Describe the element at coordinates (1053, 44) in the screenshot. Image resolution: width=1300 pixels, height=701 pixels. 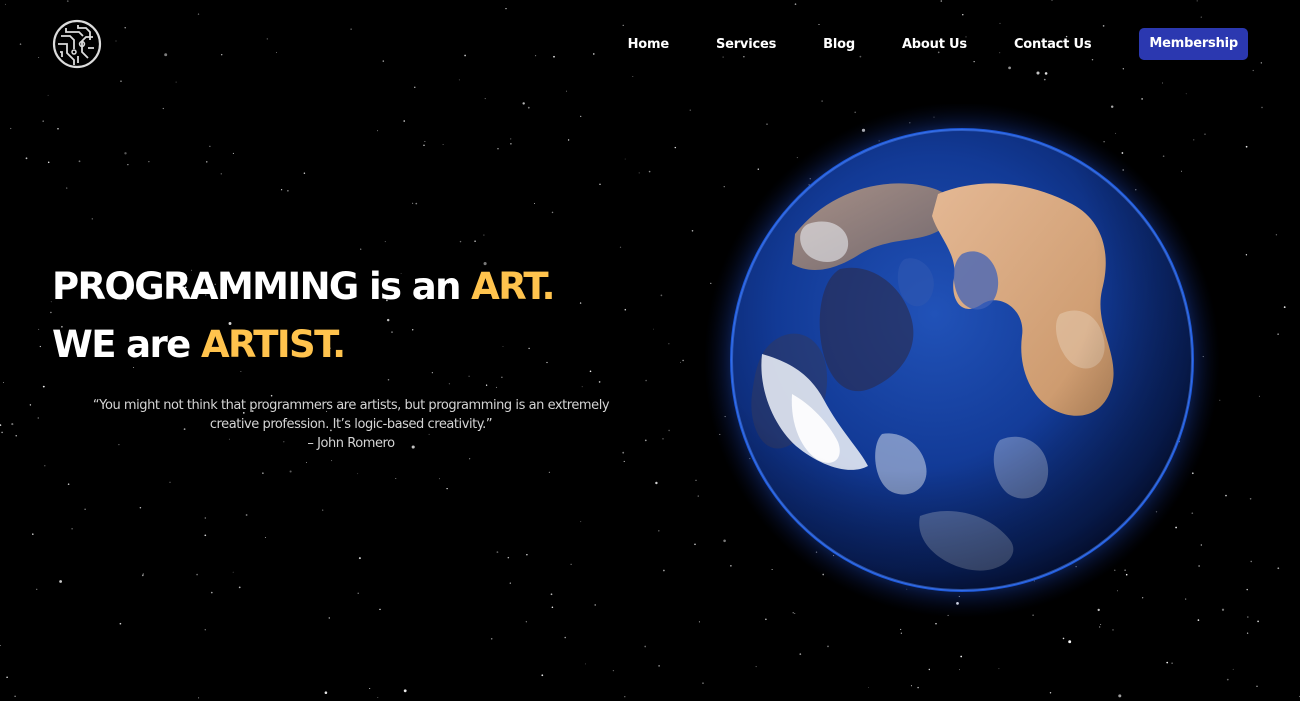
I see `nav-contact-us: Contact Us` at that location.